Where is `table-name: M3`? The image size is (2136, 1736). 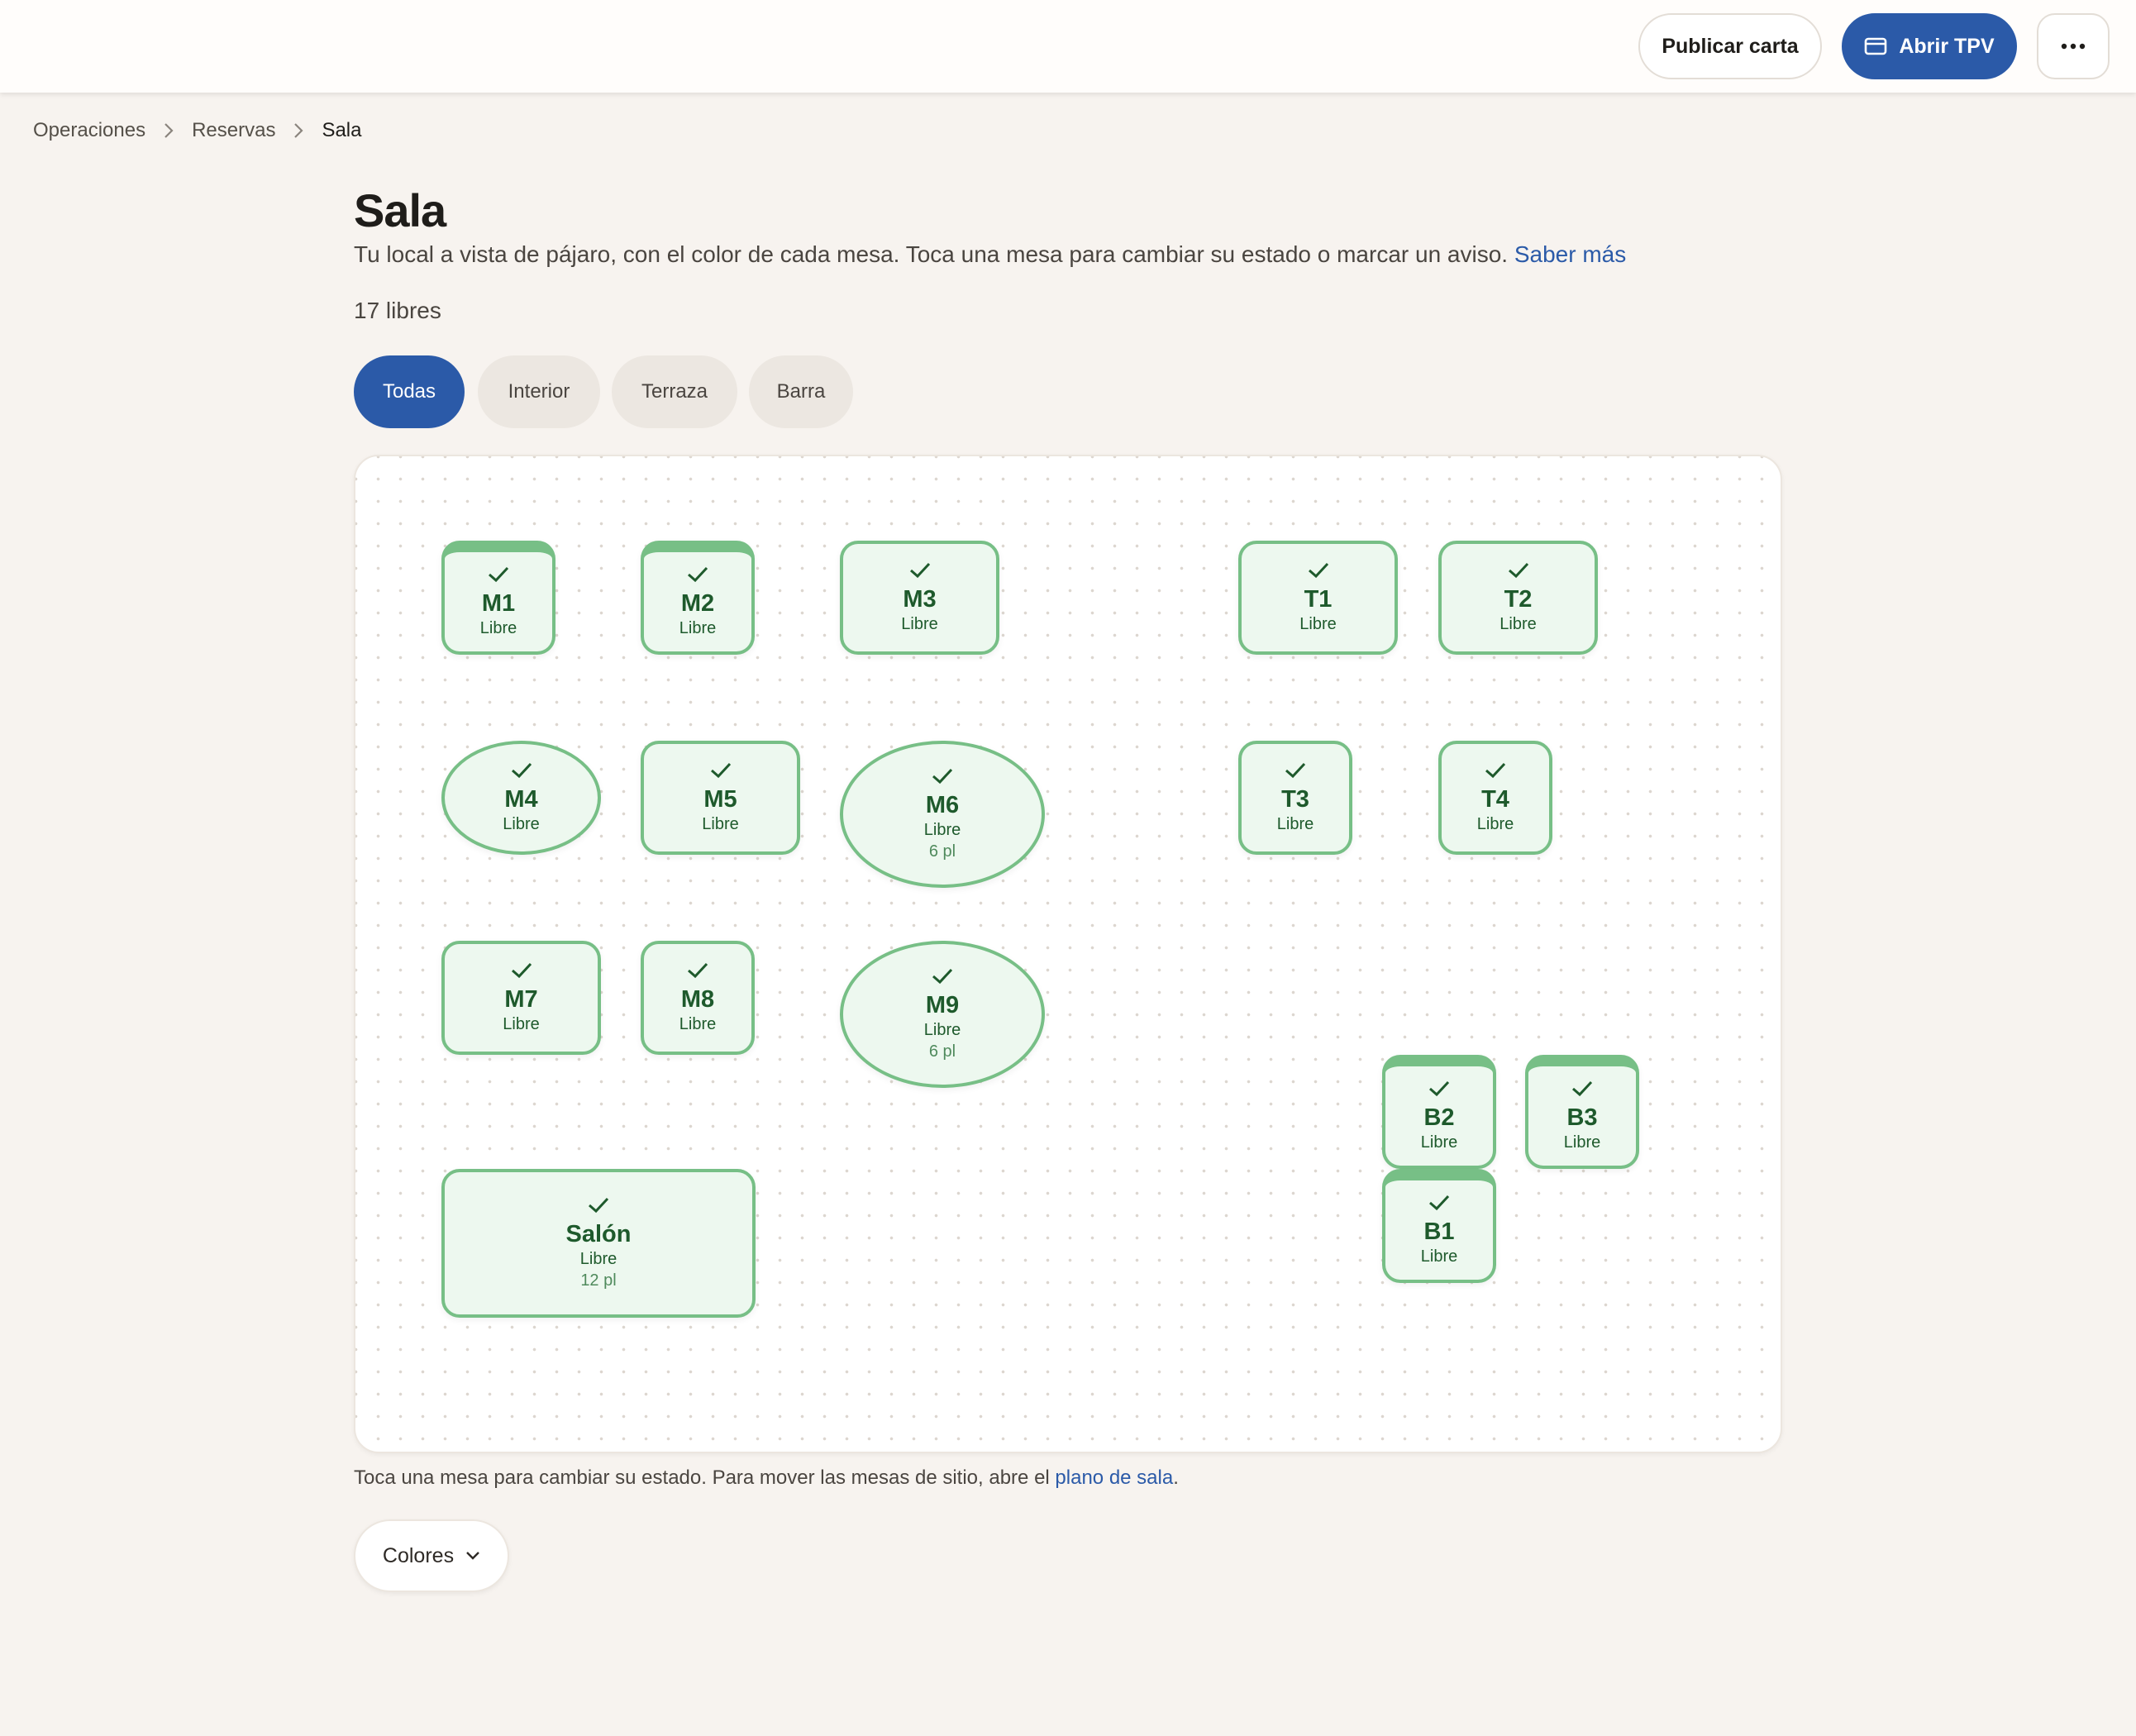 table-name: M3 is located at coordinates (920, 599).